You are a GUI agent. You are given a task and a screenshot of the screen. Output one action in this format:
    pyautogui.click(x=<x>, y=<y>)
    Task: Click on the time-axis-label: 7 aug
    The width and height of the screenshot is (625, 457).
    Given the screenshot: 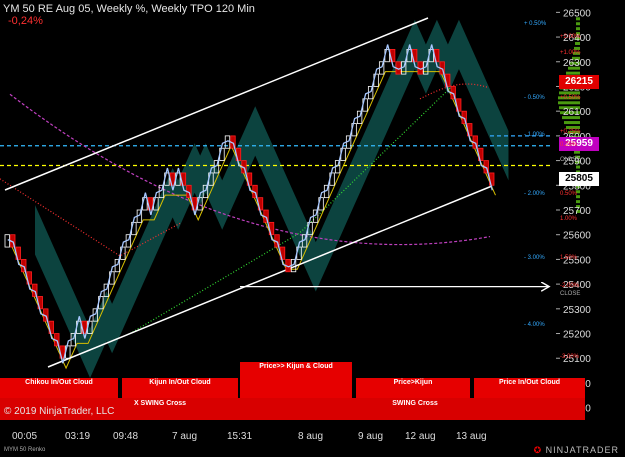 What is the action you would take?
    pyautogui.click(x=185, y=436)
    